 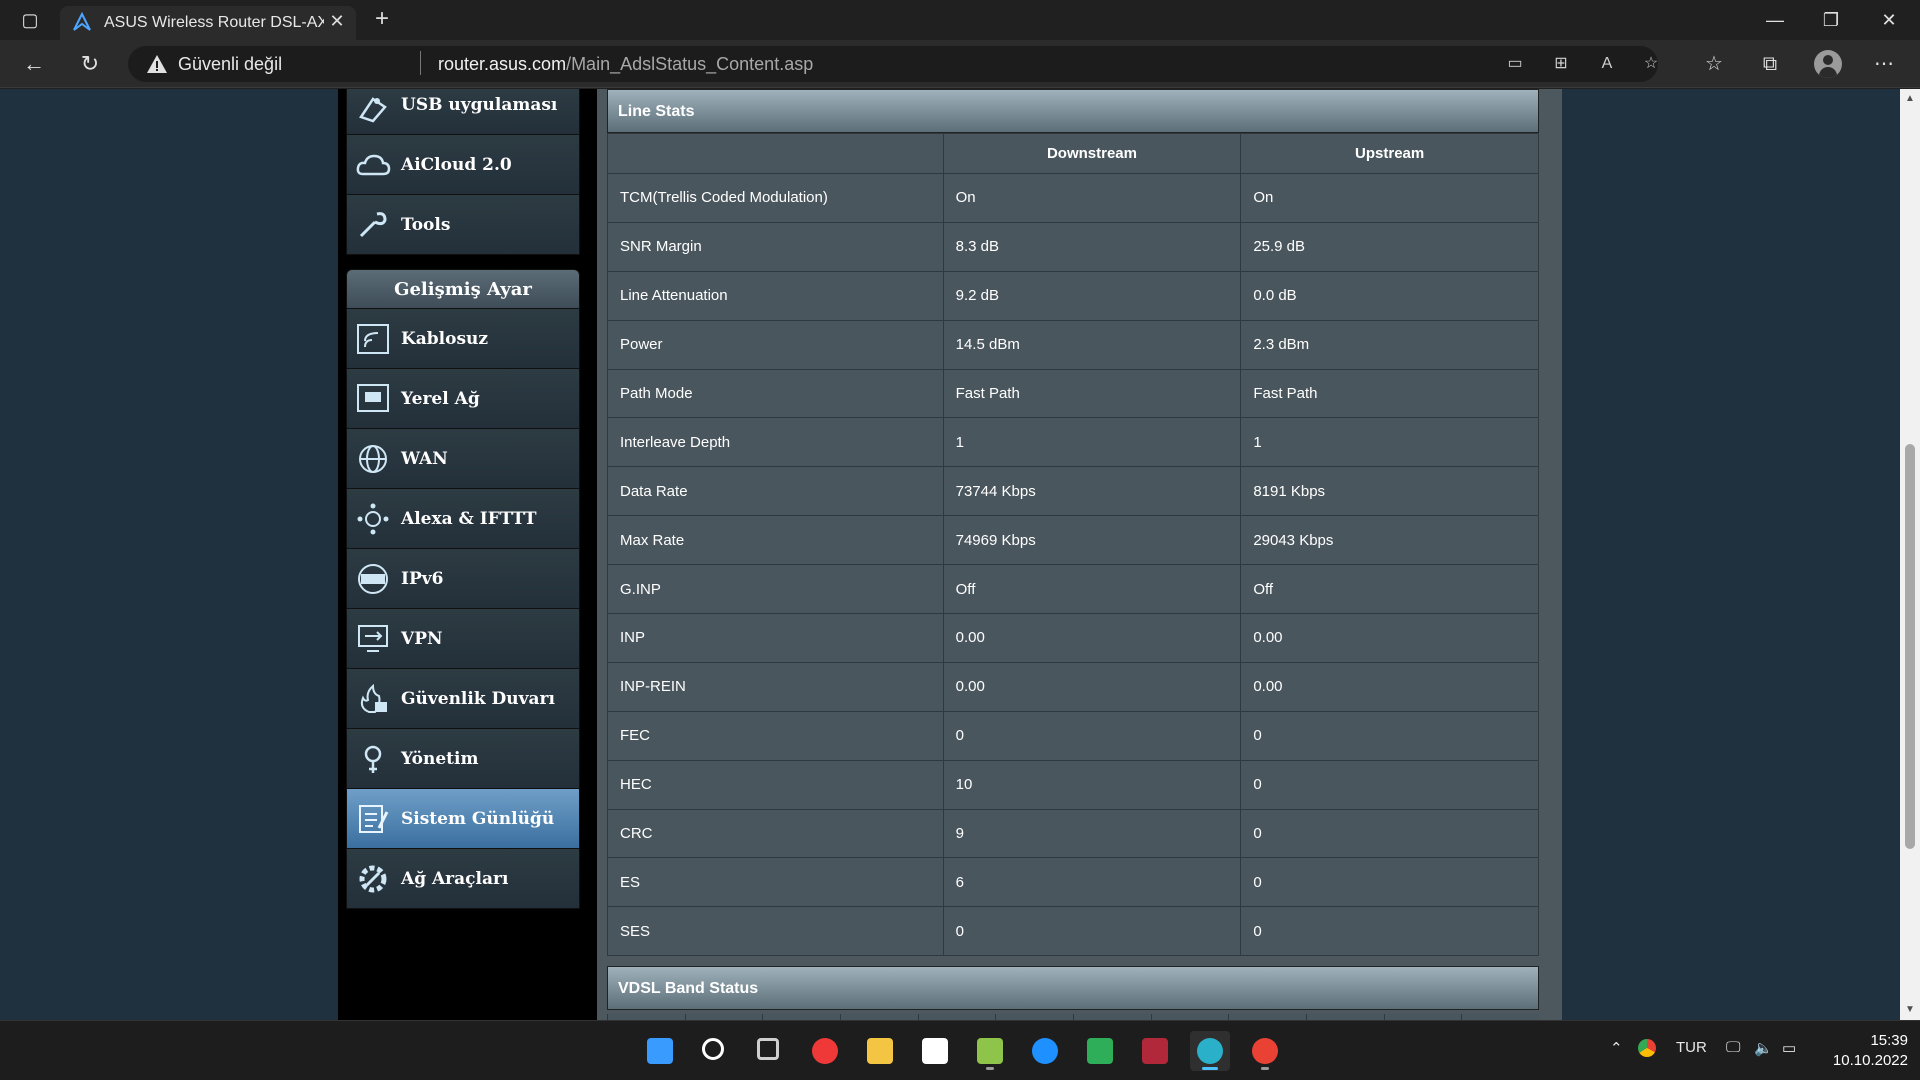 What do you see at coordinates (463, 579) in the screenshot?
I see `menu-item-ipv6: IPv6` at bounding box center [463, 579].